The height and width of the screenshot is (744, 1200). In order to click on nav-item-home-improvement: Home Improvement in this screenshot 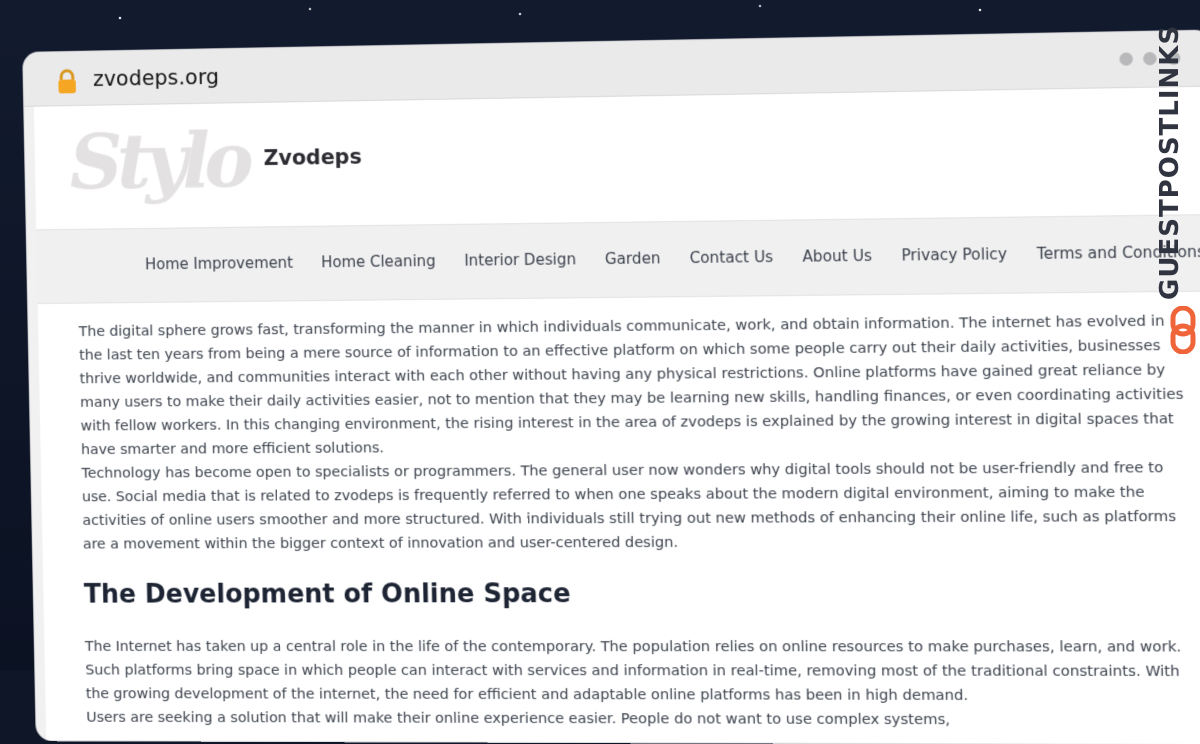, I will do `click(219, 264)`.